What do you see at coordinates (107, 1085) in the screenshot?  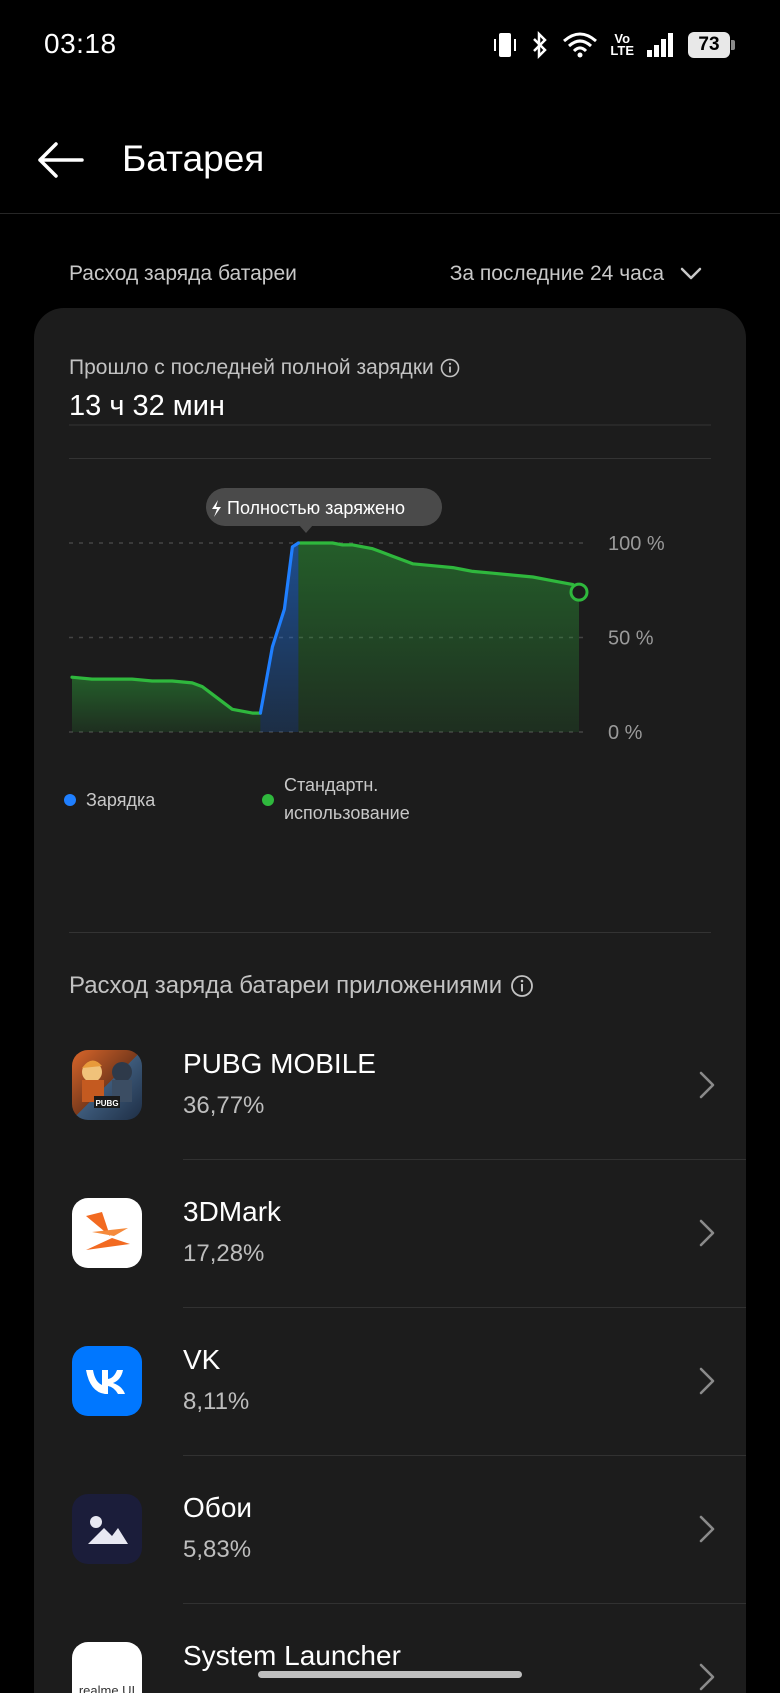 I see `pubg-icon: PUBG` at bounding box center [107, 1085].